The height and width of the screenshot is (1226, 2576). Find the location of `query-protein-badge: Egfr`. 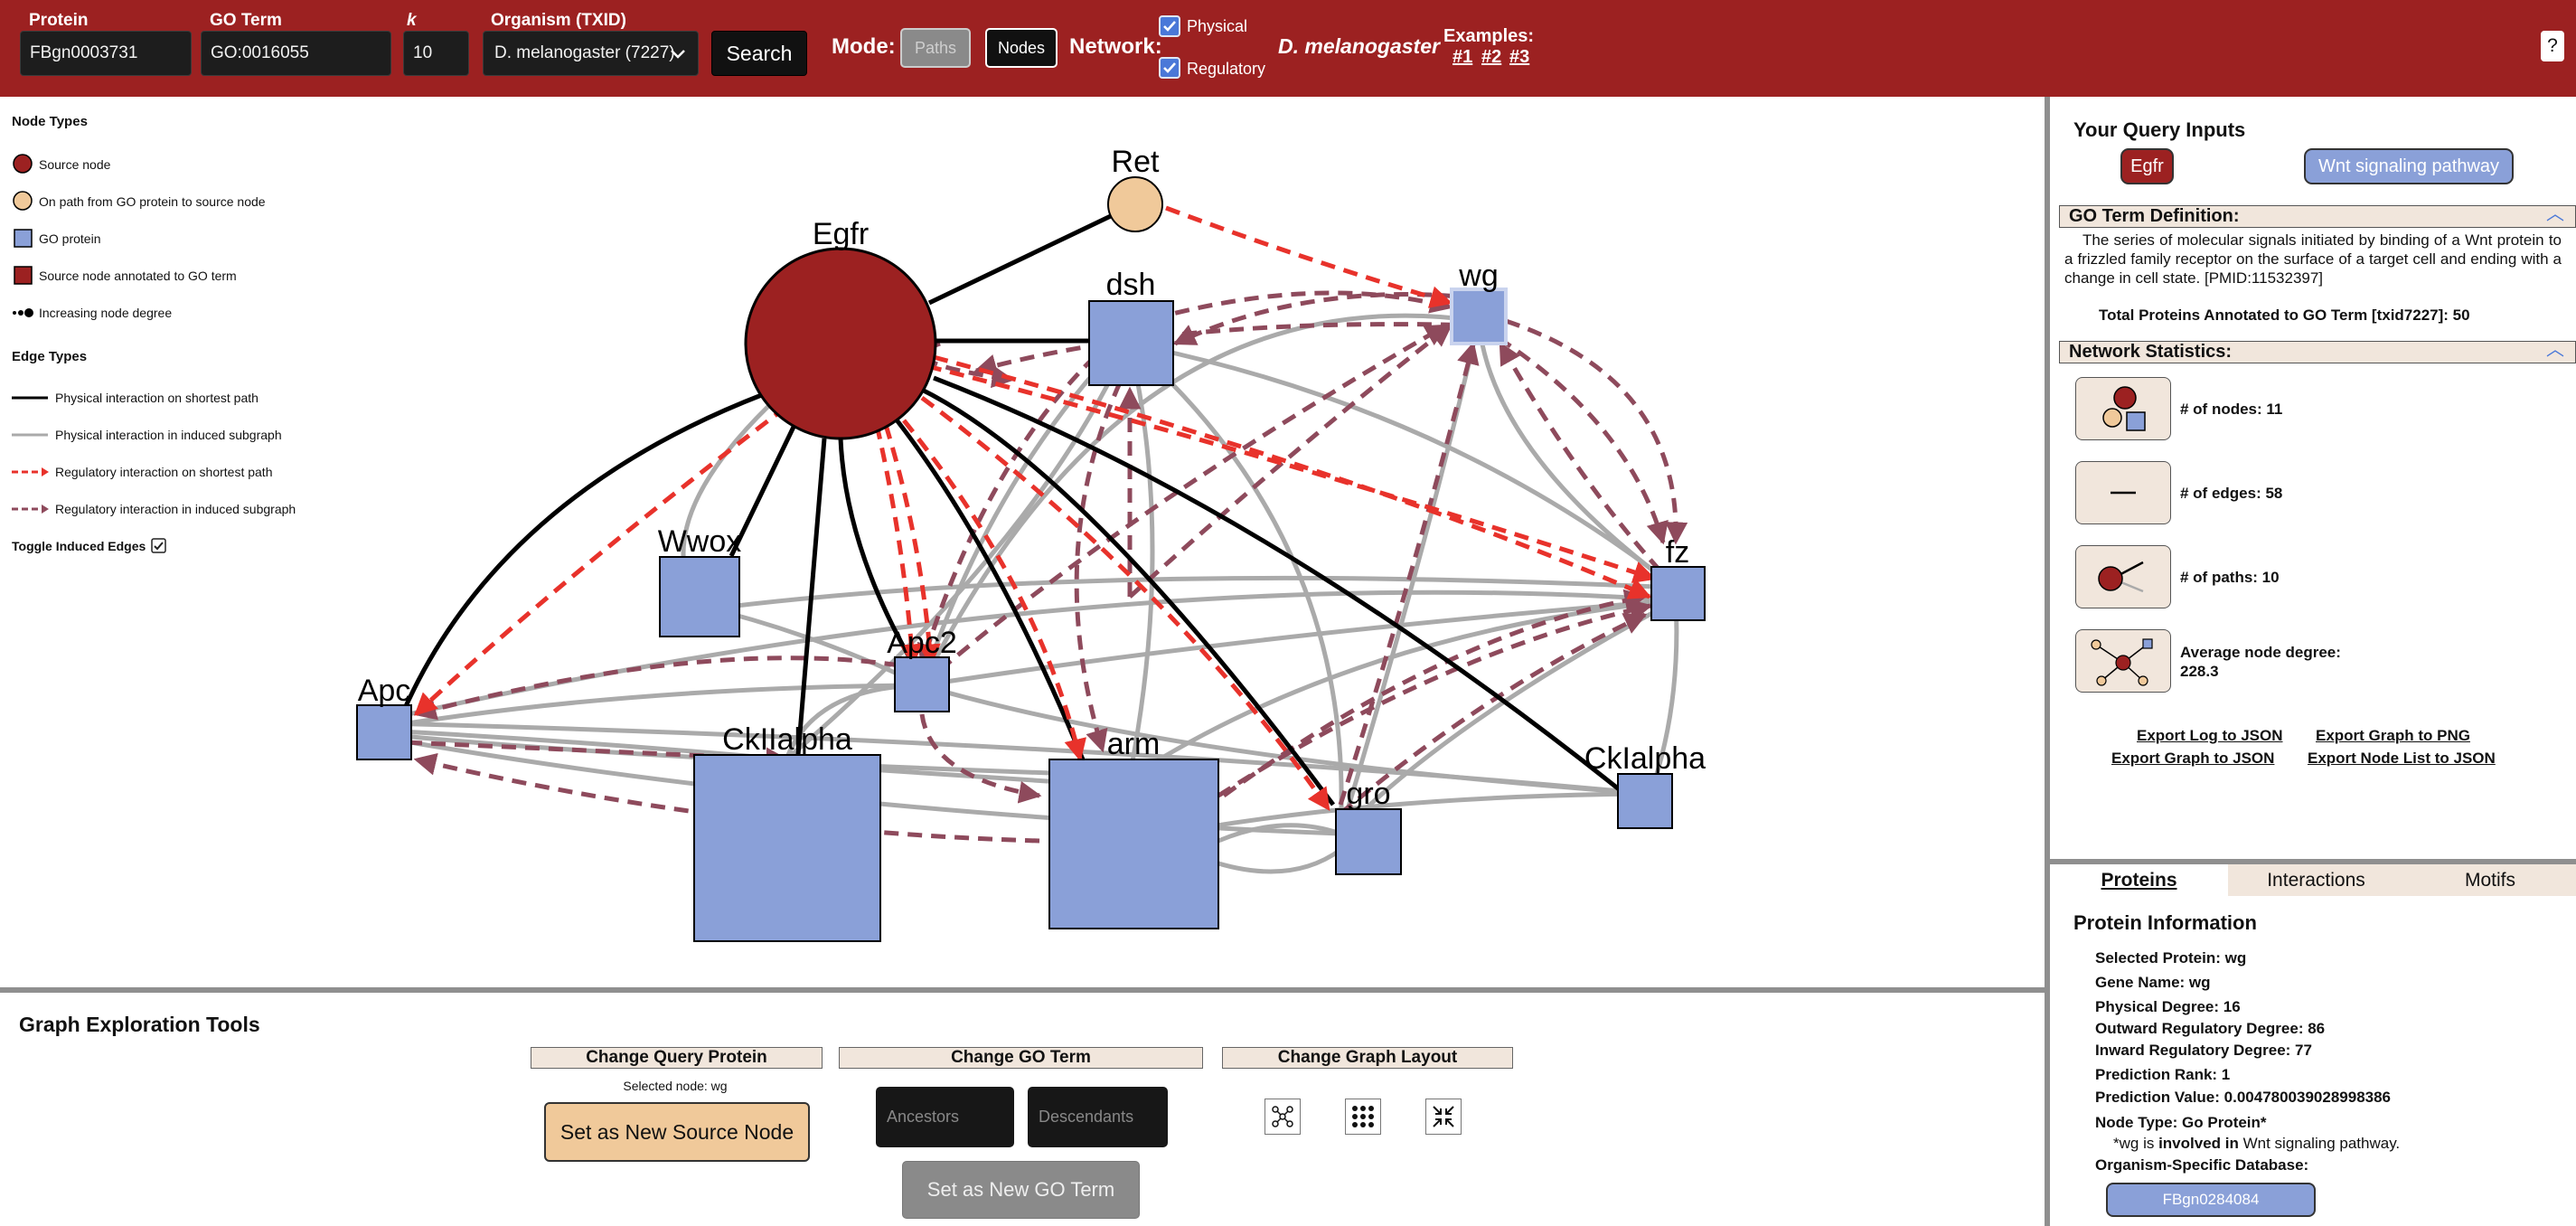

query-protein-badge: Egfr is located at coordinates (2147, 166).